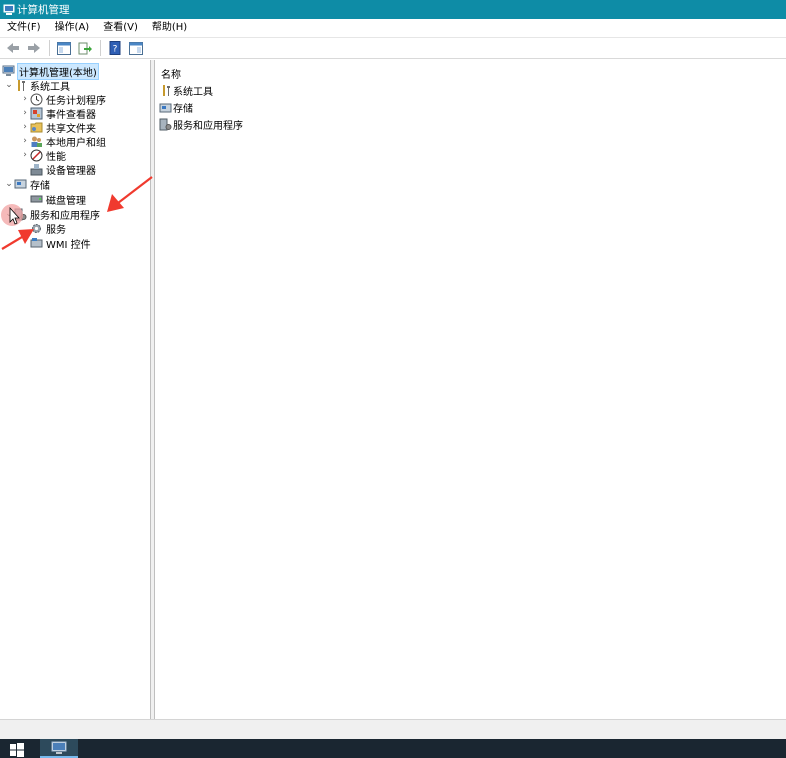  Describe the element at coordinates (393, 729) in the screenshot. I see `status-bar` at that location.